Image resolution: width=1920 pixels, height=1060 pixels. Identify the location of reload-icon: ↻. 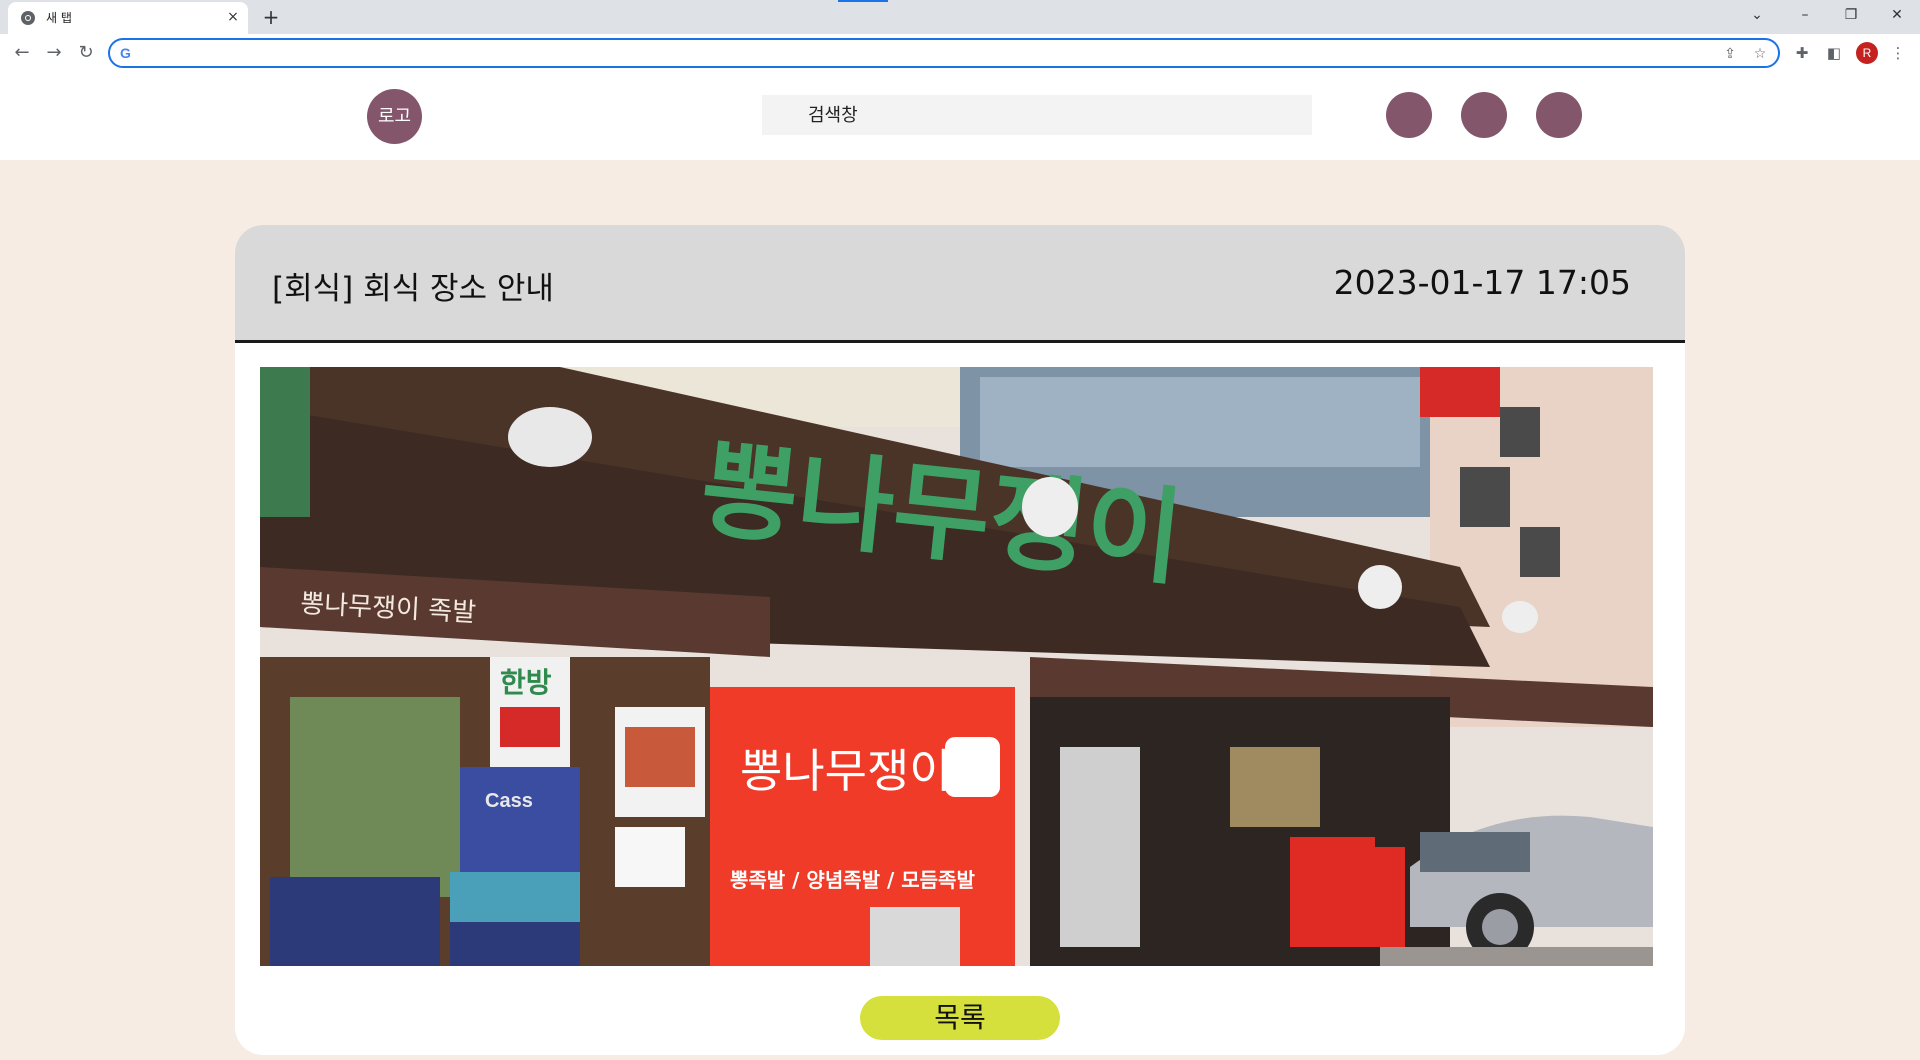
(86, 53).